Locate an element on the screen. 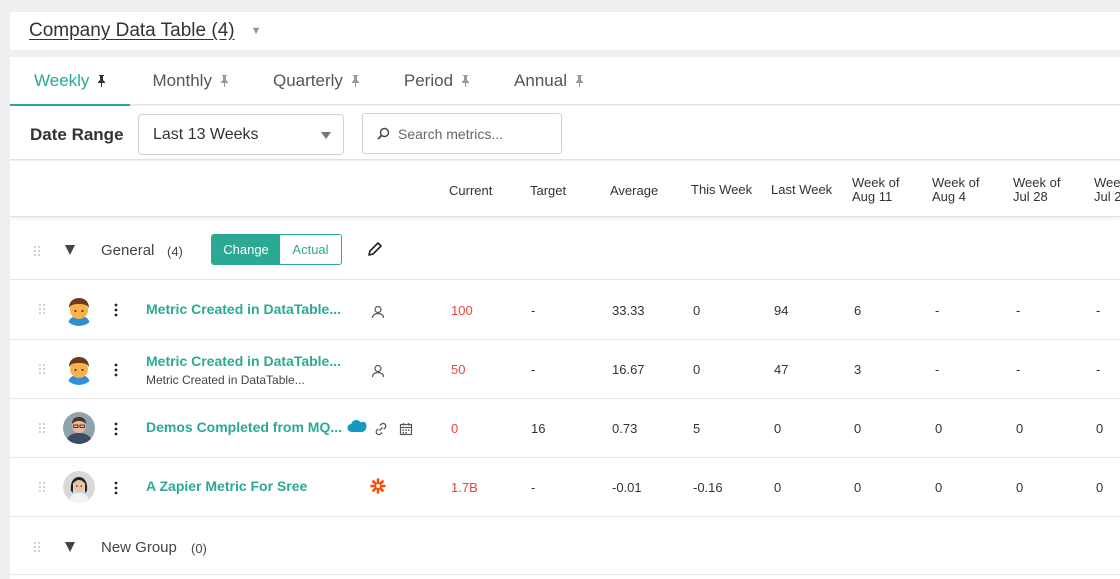 Image resolution: width=1120 pixels, height=579 pixels. group-row-general: General (4) Change Actual is located at coordinates (565, 250).